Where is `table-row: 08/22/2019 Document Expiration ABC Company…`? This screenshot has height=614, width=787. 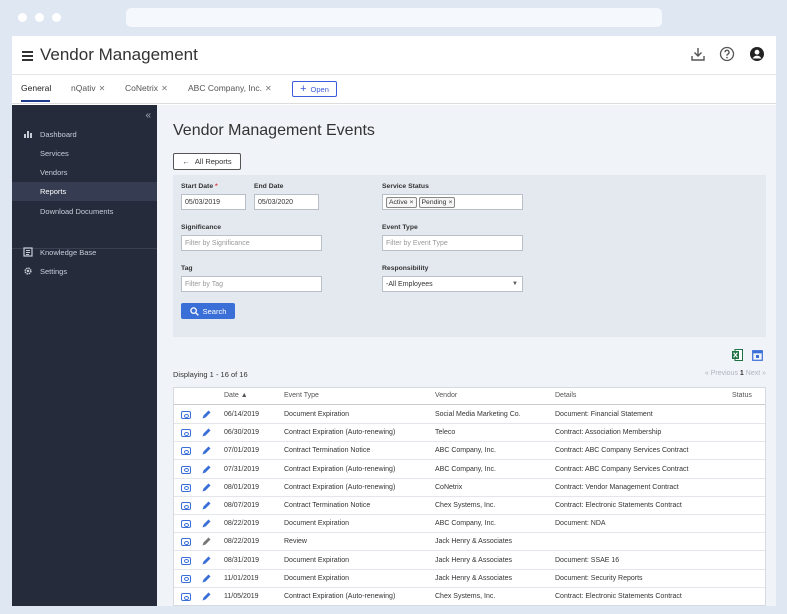
table-row: 08/22/2019 Document Expiration ABC Company… is located at coordinates (469, 524).